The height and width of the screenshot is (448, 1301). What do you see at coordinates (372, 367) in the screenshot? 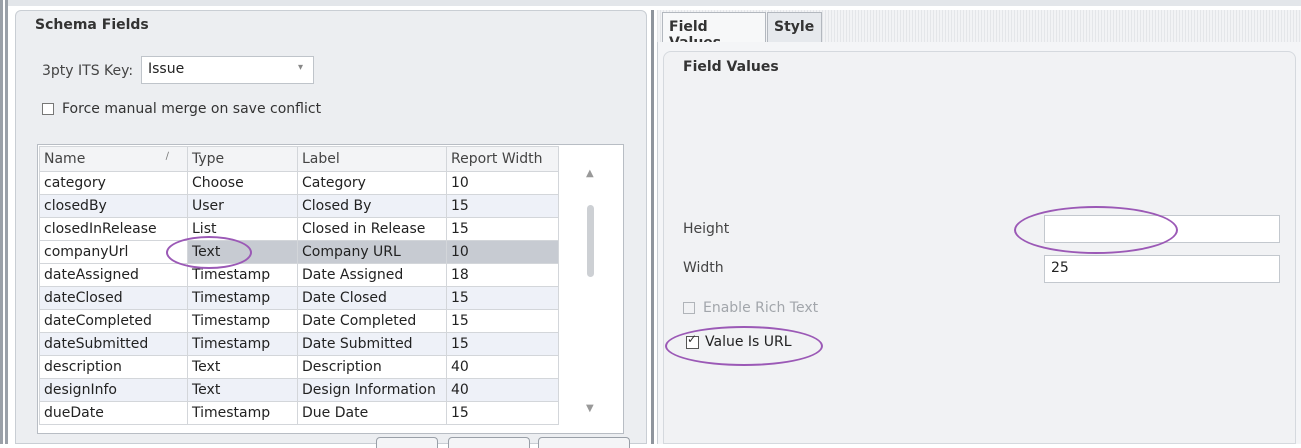
I see `cell-label: Description` at bounding box center [372, 367].